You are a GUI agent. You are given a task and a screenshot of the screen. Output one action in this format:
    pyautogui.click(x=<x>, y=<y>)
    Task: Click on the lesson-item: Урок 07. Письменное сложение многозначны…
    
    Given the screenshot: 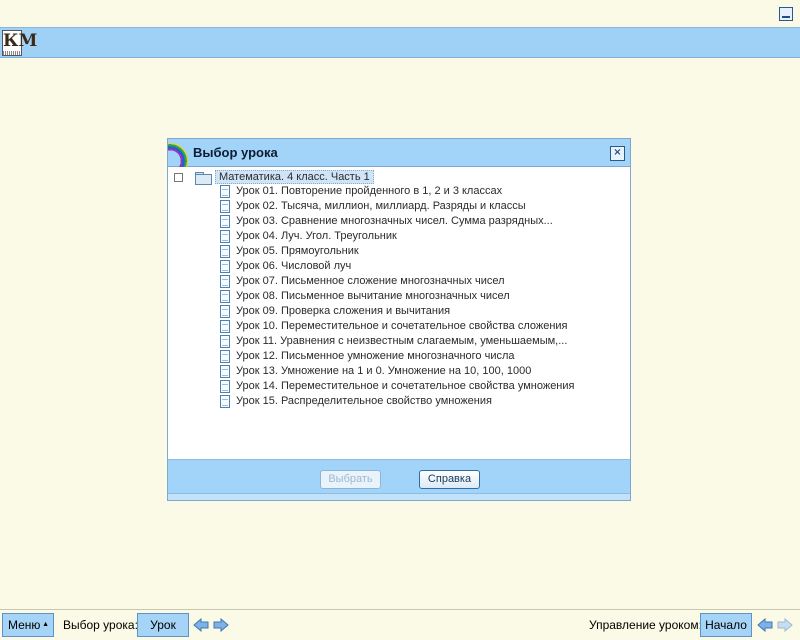 What is the action you would take?
    pyautogui.click(x=420, y=281)
    